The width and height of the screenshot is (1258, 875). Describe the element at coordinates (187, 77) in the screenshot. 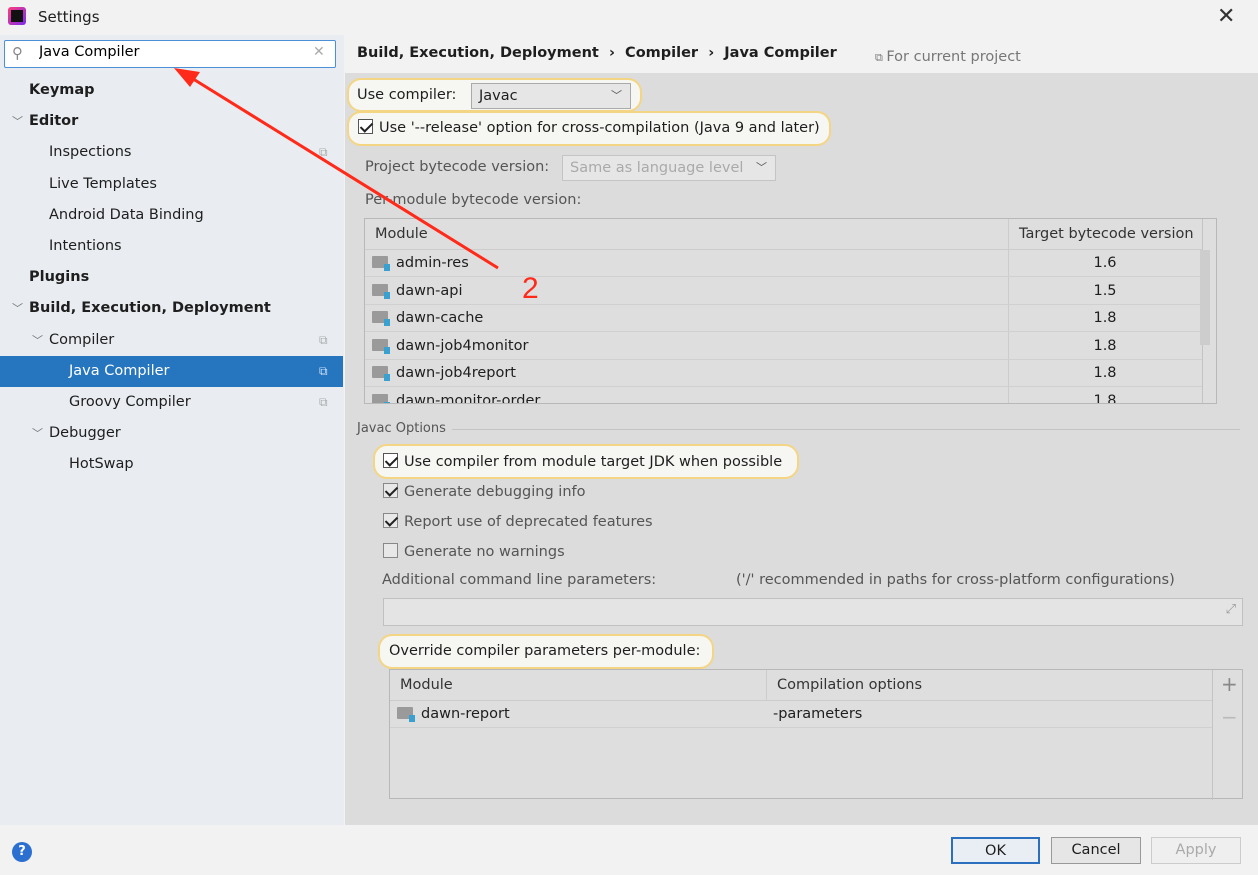

I see `annotation-arrow-head` at that location.